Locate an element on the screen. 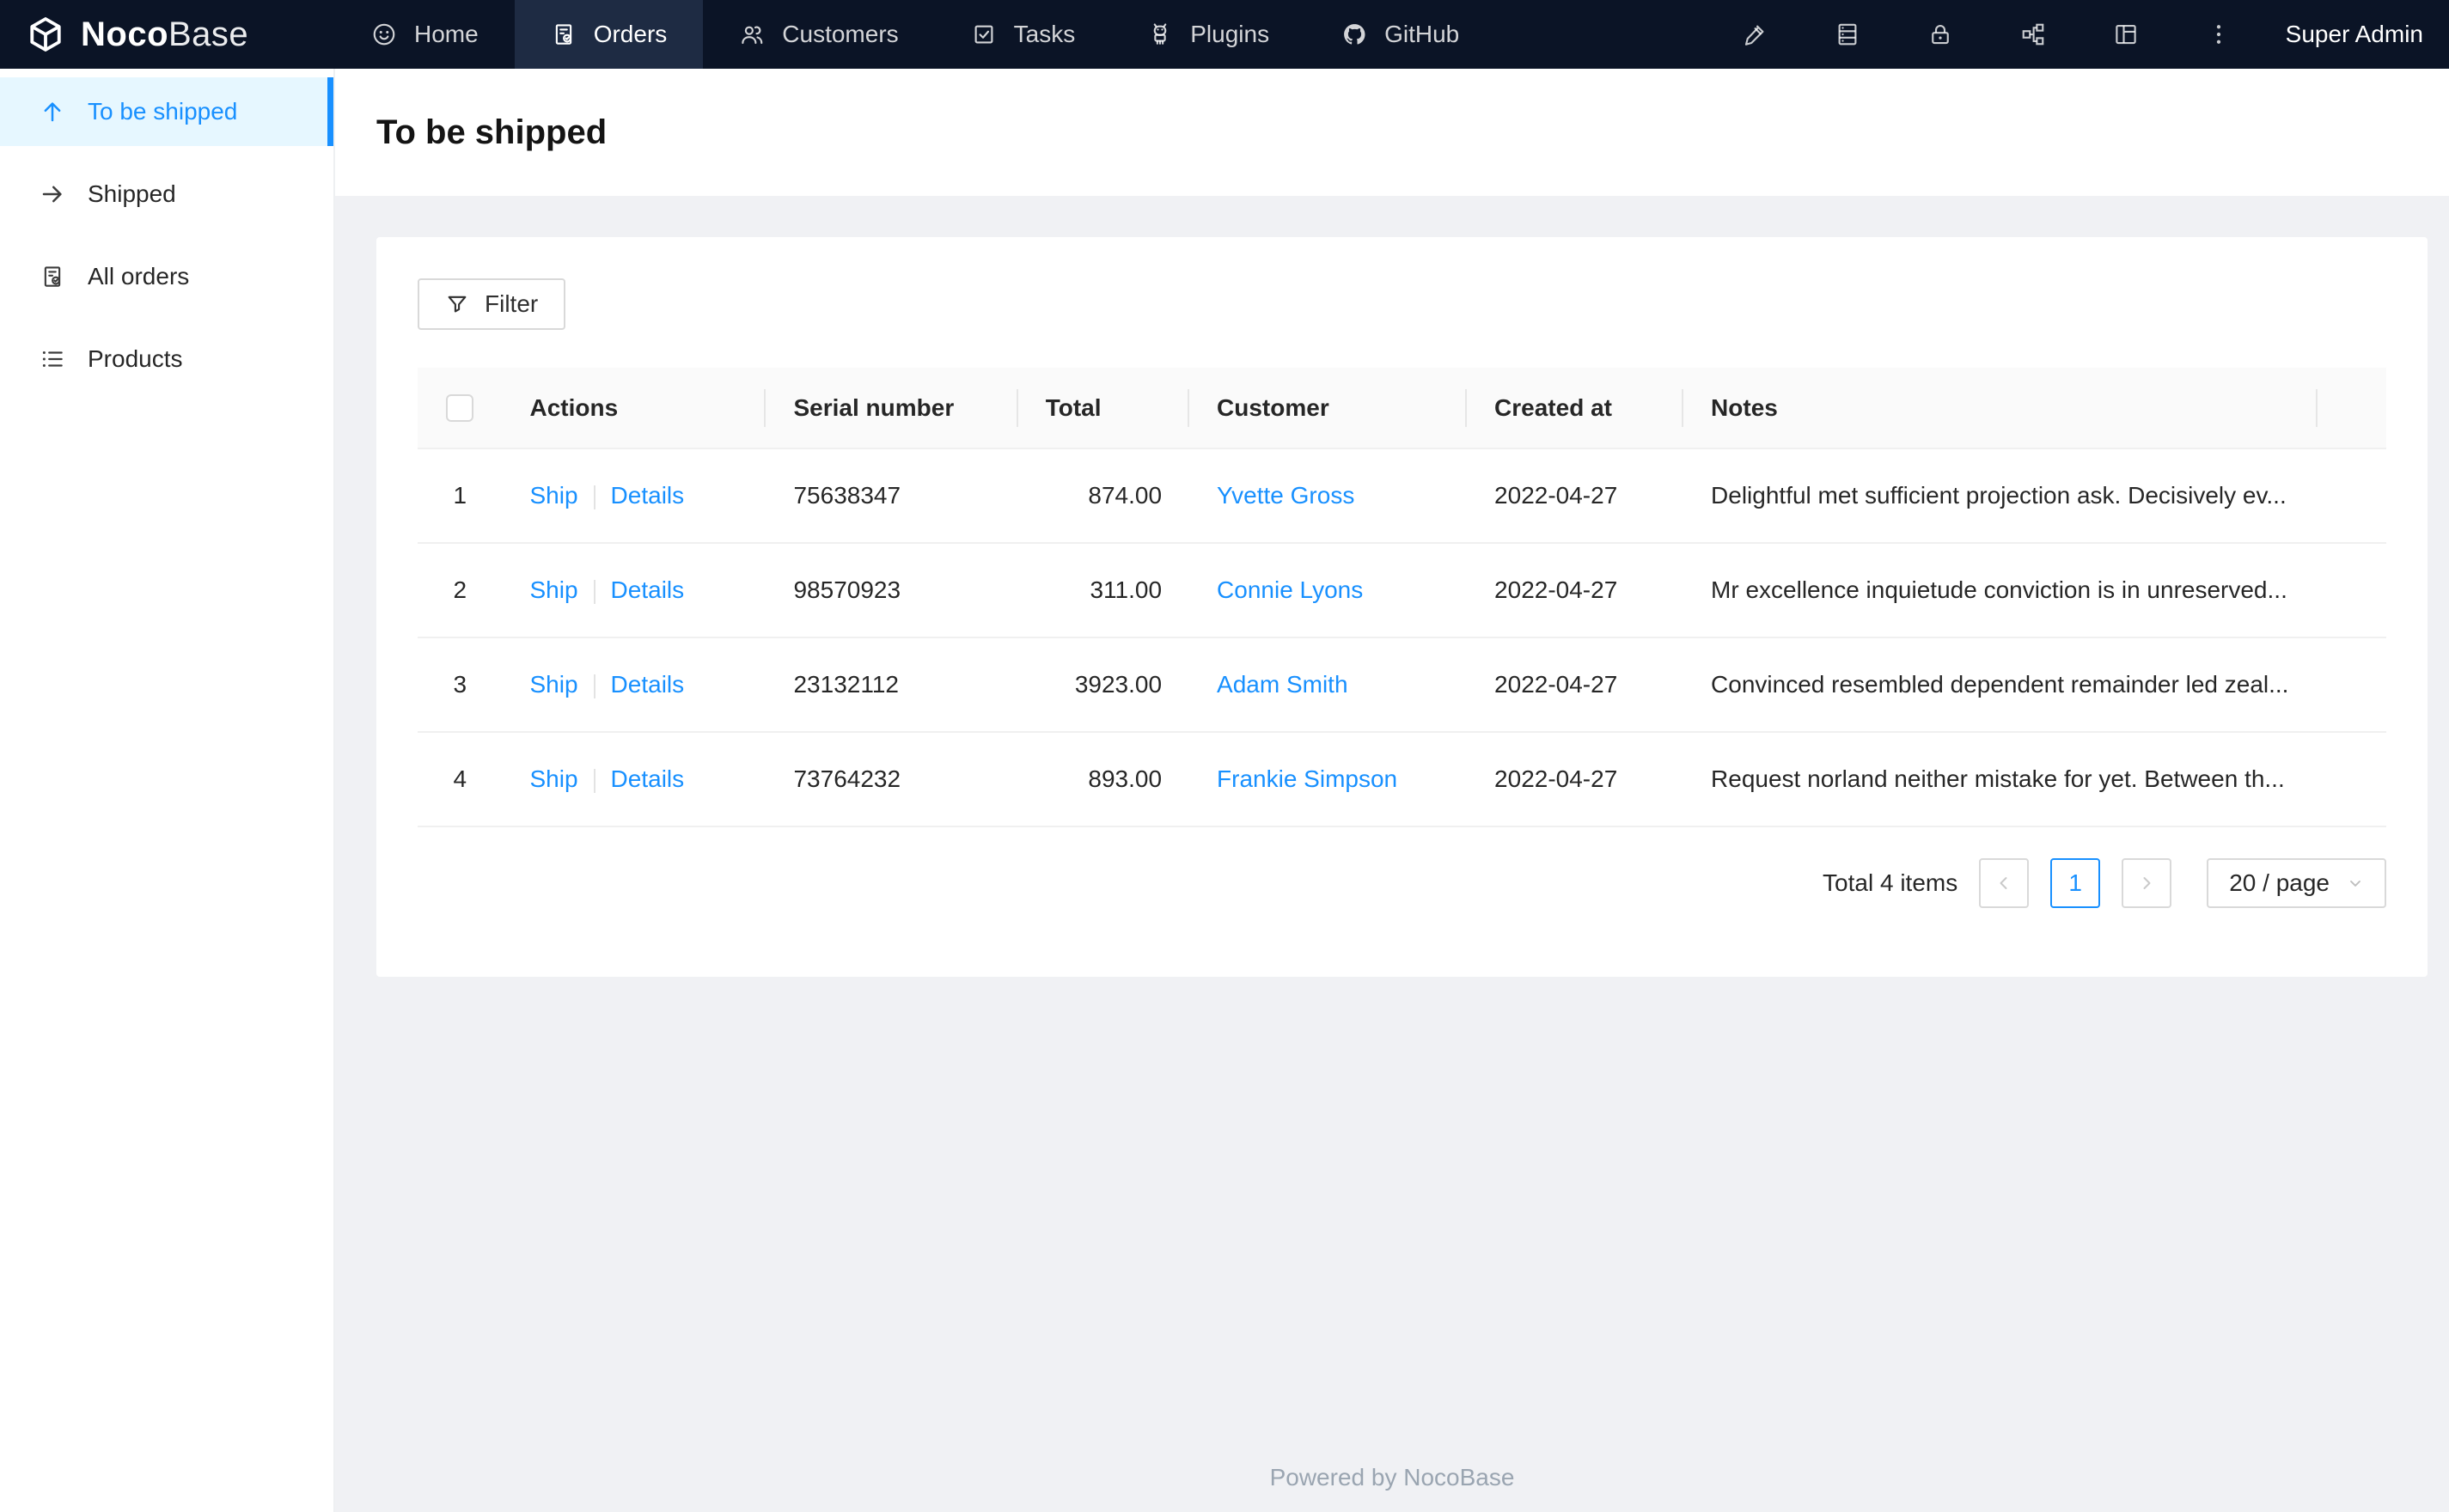  sidebar-item-shipped: Shipped is located at coordinates (166, 194).